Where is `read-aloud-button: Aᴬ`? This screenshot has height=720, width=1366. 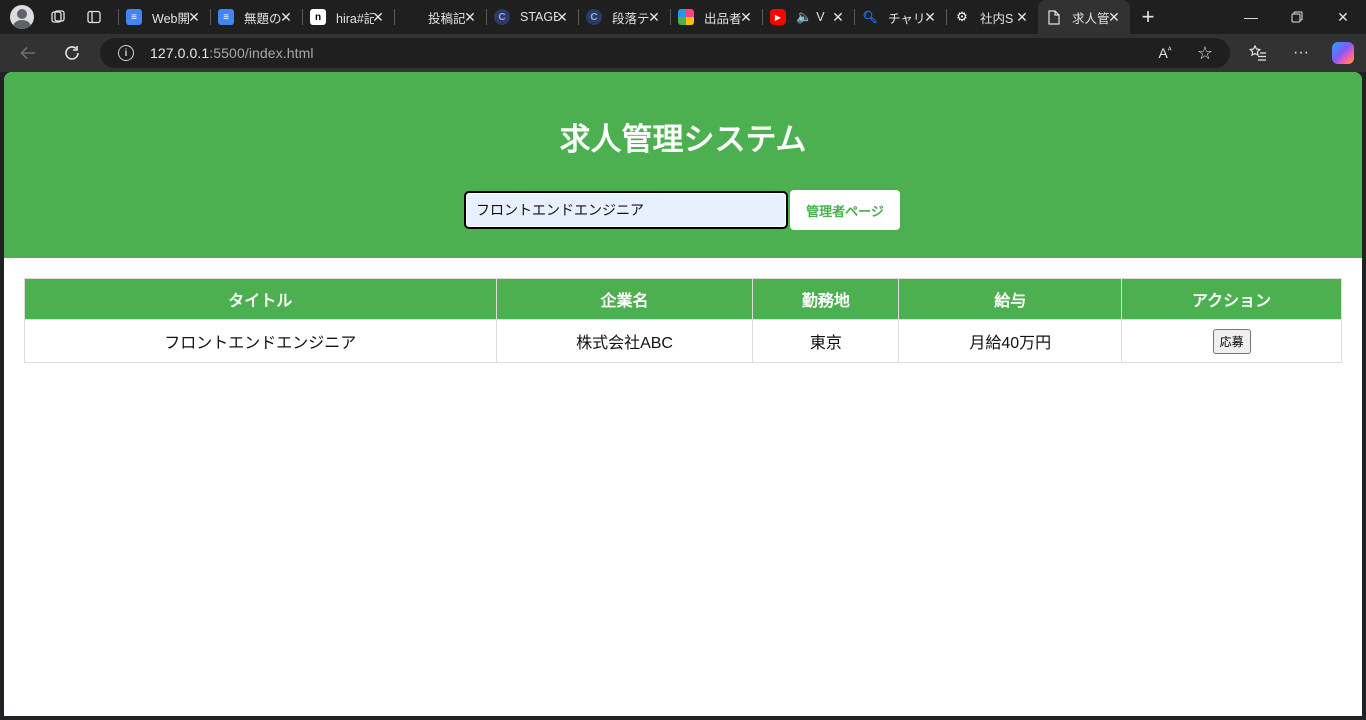
read-aloud-button: Aᴬ is located at coordinates (1165, 53).